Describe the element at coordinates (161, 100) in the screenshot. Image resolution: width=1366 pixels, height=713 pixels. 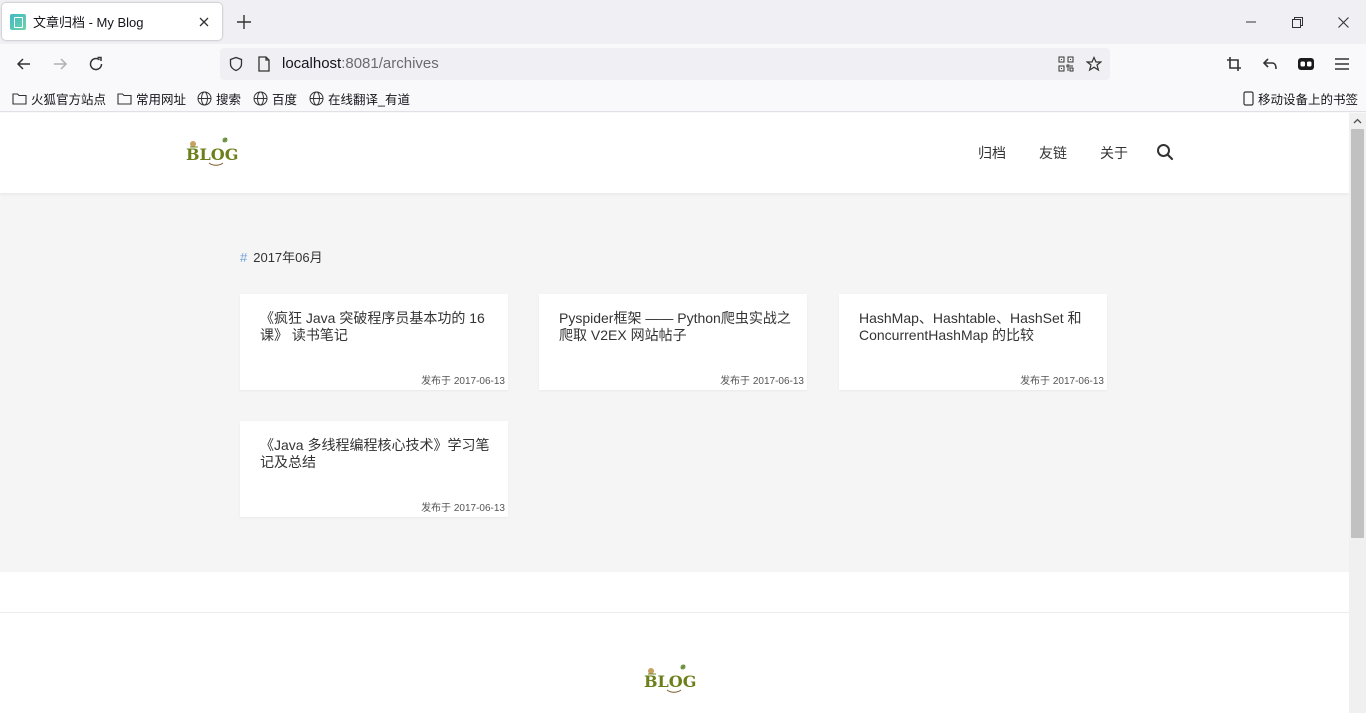
I see `bookmark-label: 常用网址` at that location.